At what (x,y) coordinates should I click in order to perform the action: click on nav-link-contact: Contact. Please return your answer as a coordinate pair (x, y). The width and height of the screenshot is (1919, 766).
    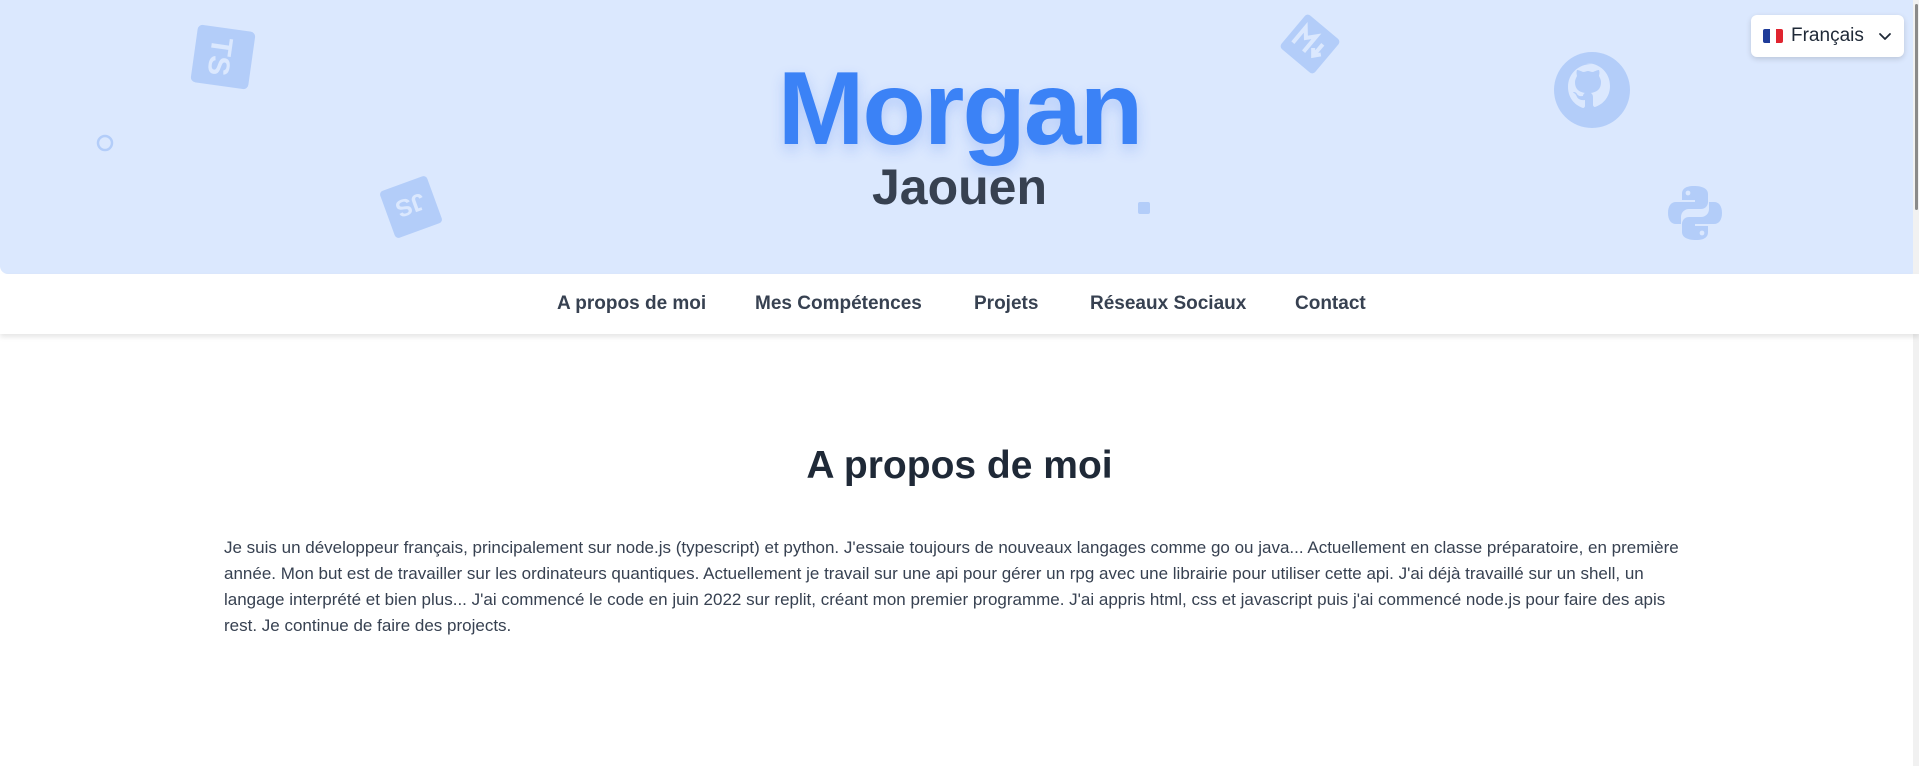
    Looking at the image, I should click on (1330, 304).